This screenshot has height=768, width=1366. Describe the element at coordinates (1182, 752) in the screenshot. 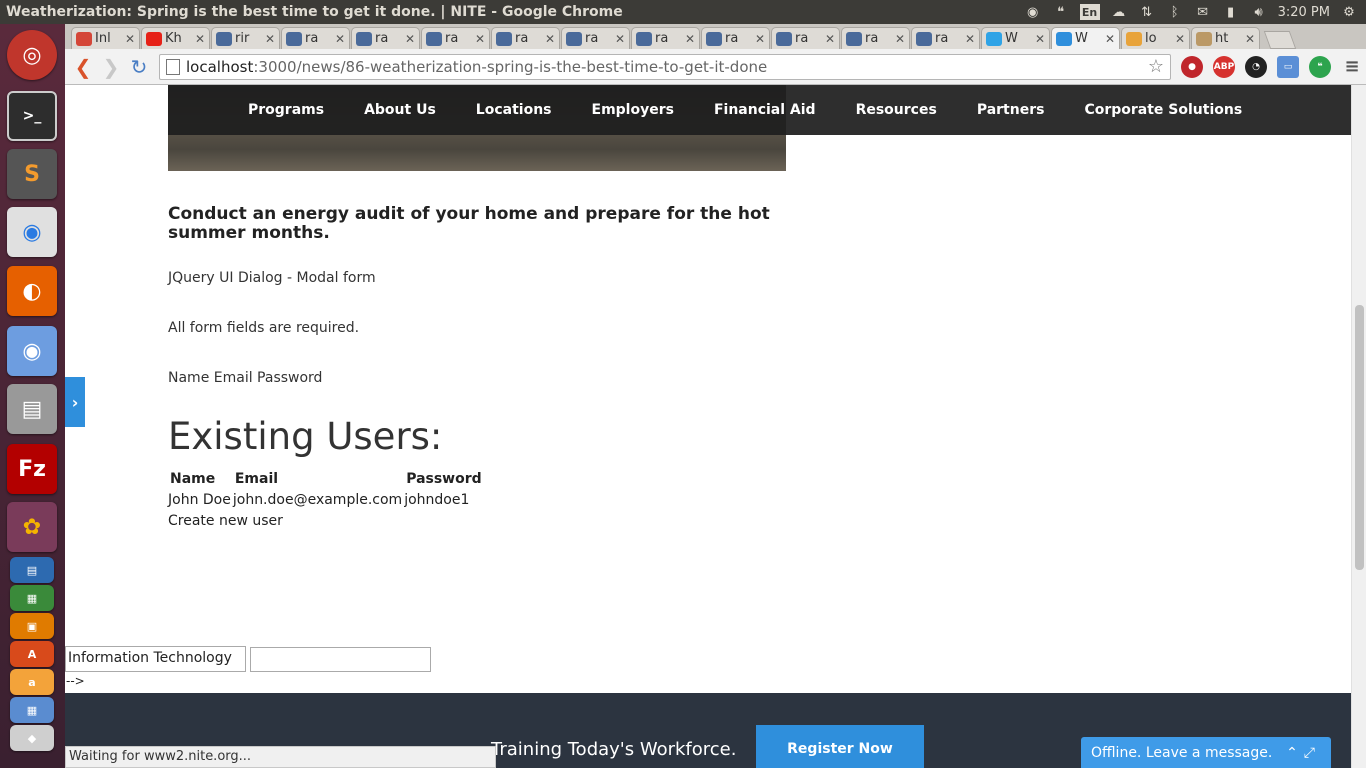

I see `chat-label: Offline. Leave a message.` at that location.